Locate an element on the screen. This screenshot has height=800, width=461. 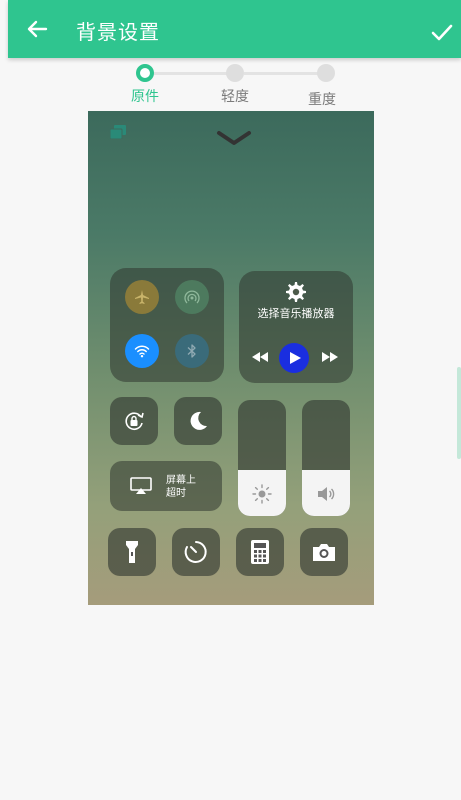
play-icon is located at coordinates (295, 358).